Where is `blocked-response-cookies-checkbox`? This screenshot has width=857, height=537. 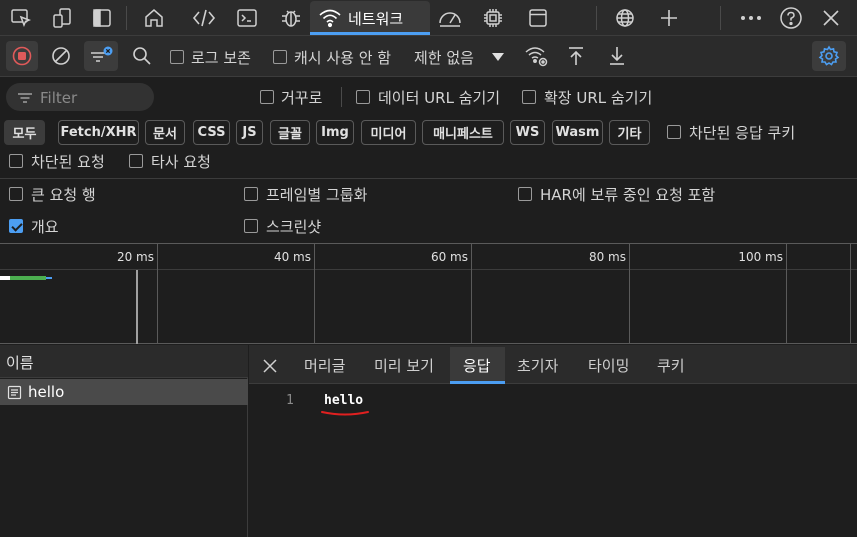 blocked-response-cookies-checkbox is located at coordinates (674, 132).